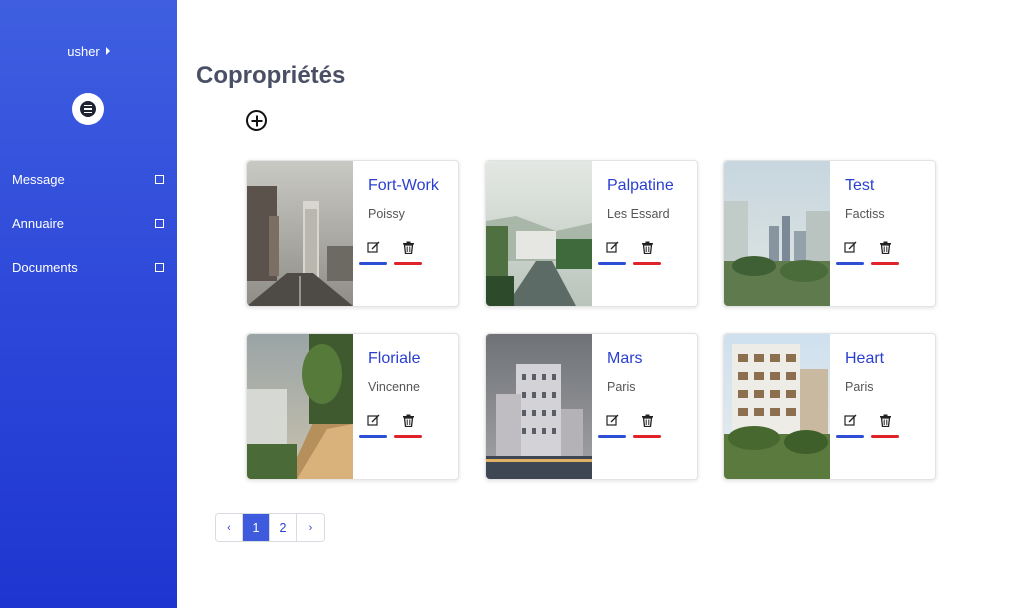 This screenshot has height=608, width=1024. What do you see at coordinates (394, 387) in the screenshot?
I see `property-city: Vincenne` at bounding box center [394, 387].